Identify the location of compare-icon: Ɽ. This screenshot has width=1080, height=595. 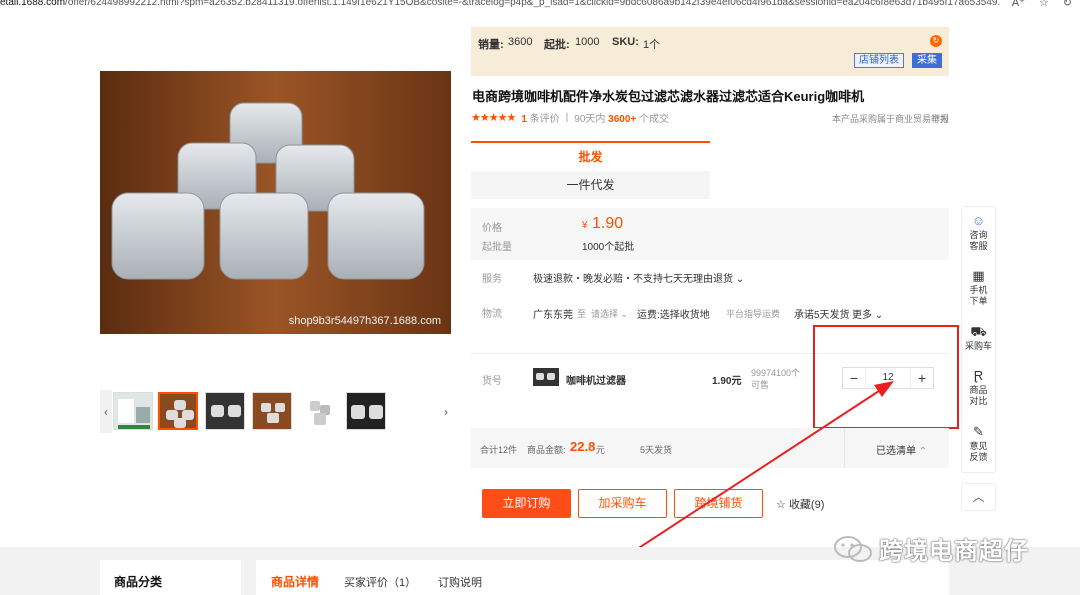
(978, 375).